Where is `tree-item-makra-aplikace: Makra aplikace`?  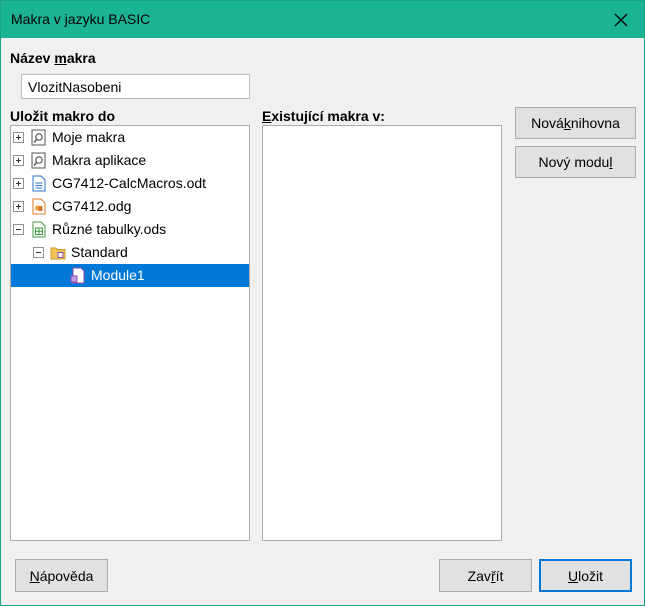
tree-item-makra-aplikace: Makra aplikace is located at coordinates (130, 160).